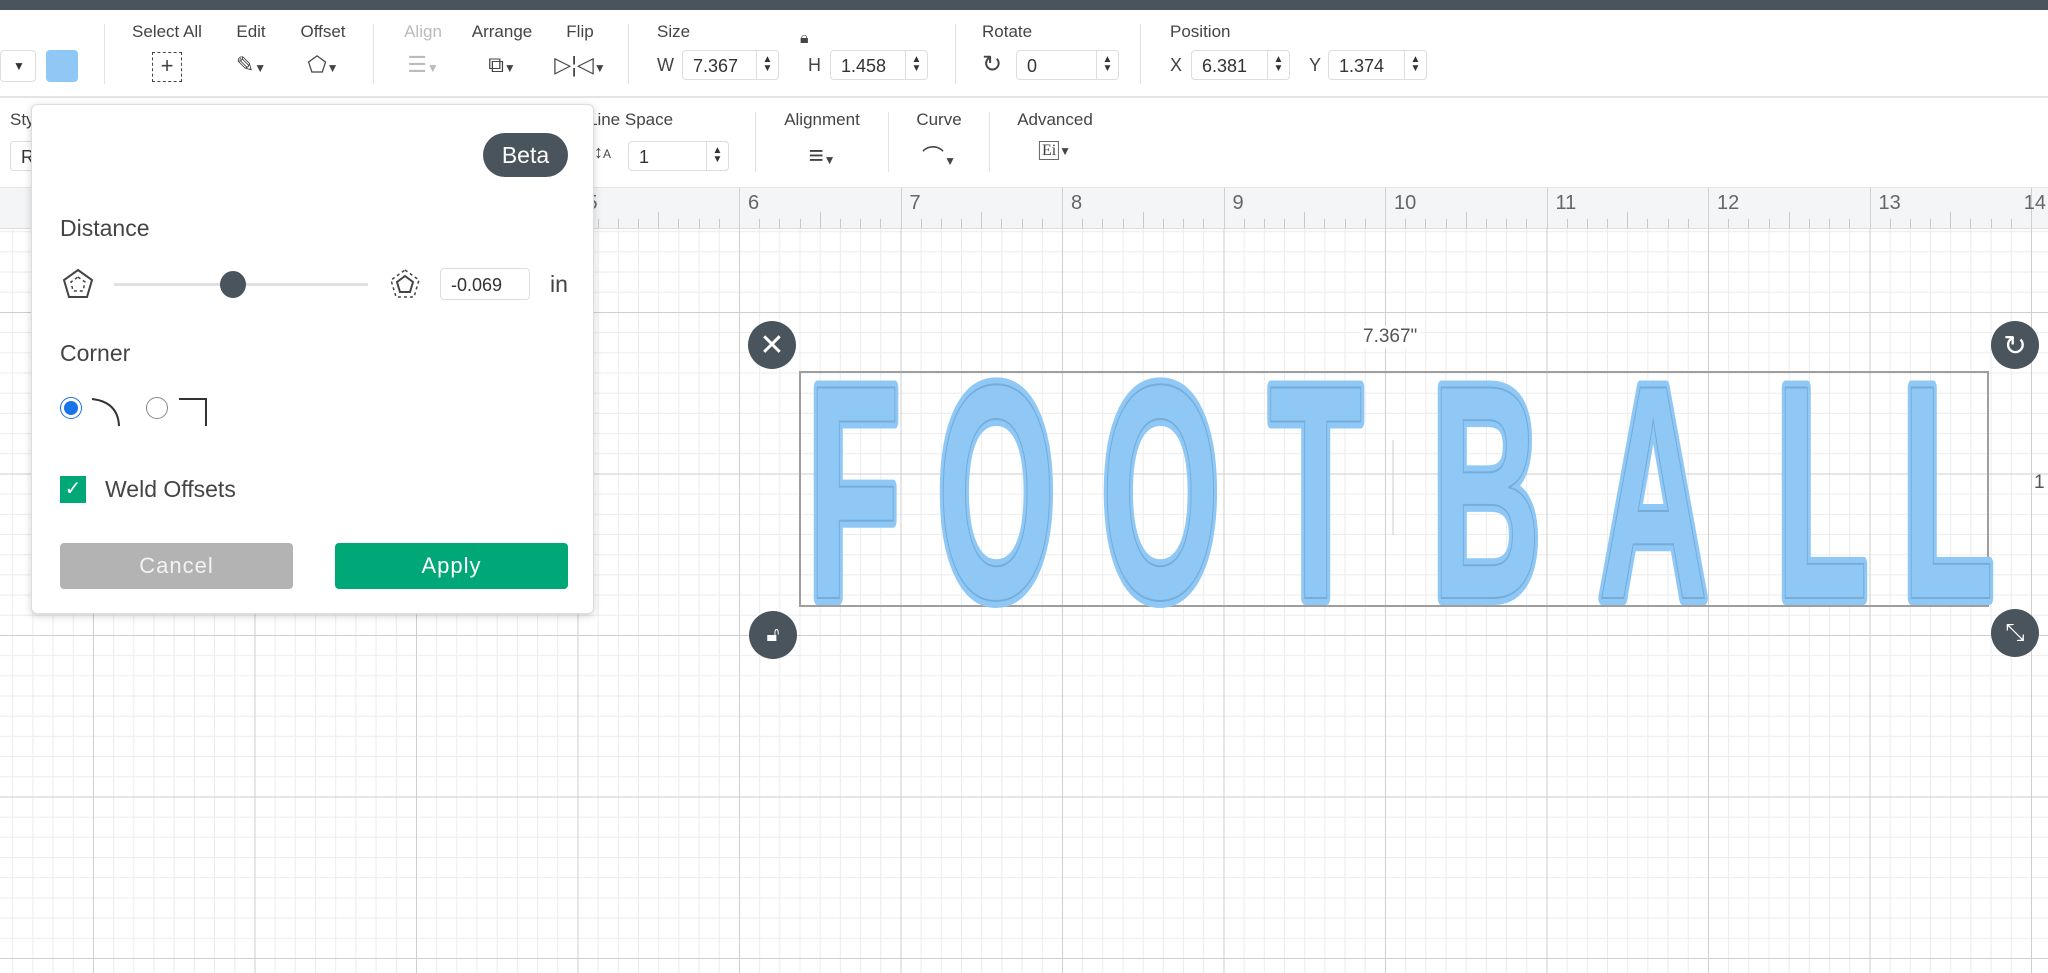 This screenshot has height=973, width=2048. I want to click on rounded-corner-icon, so click(105, 412).